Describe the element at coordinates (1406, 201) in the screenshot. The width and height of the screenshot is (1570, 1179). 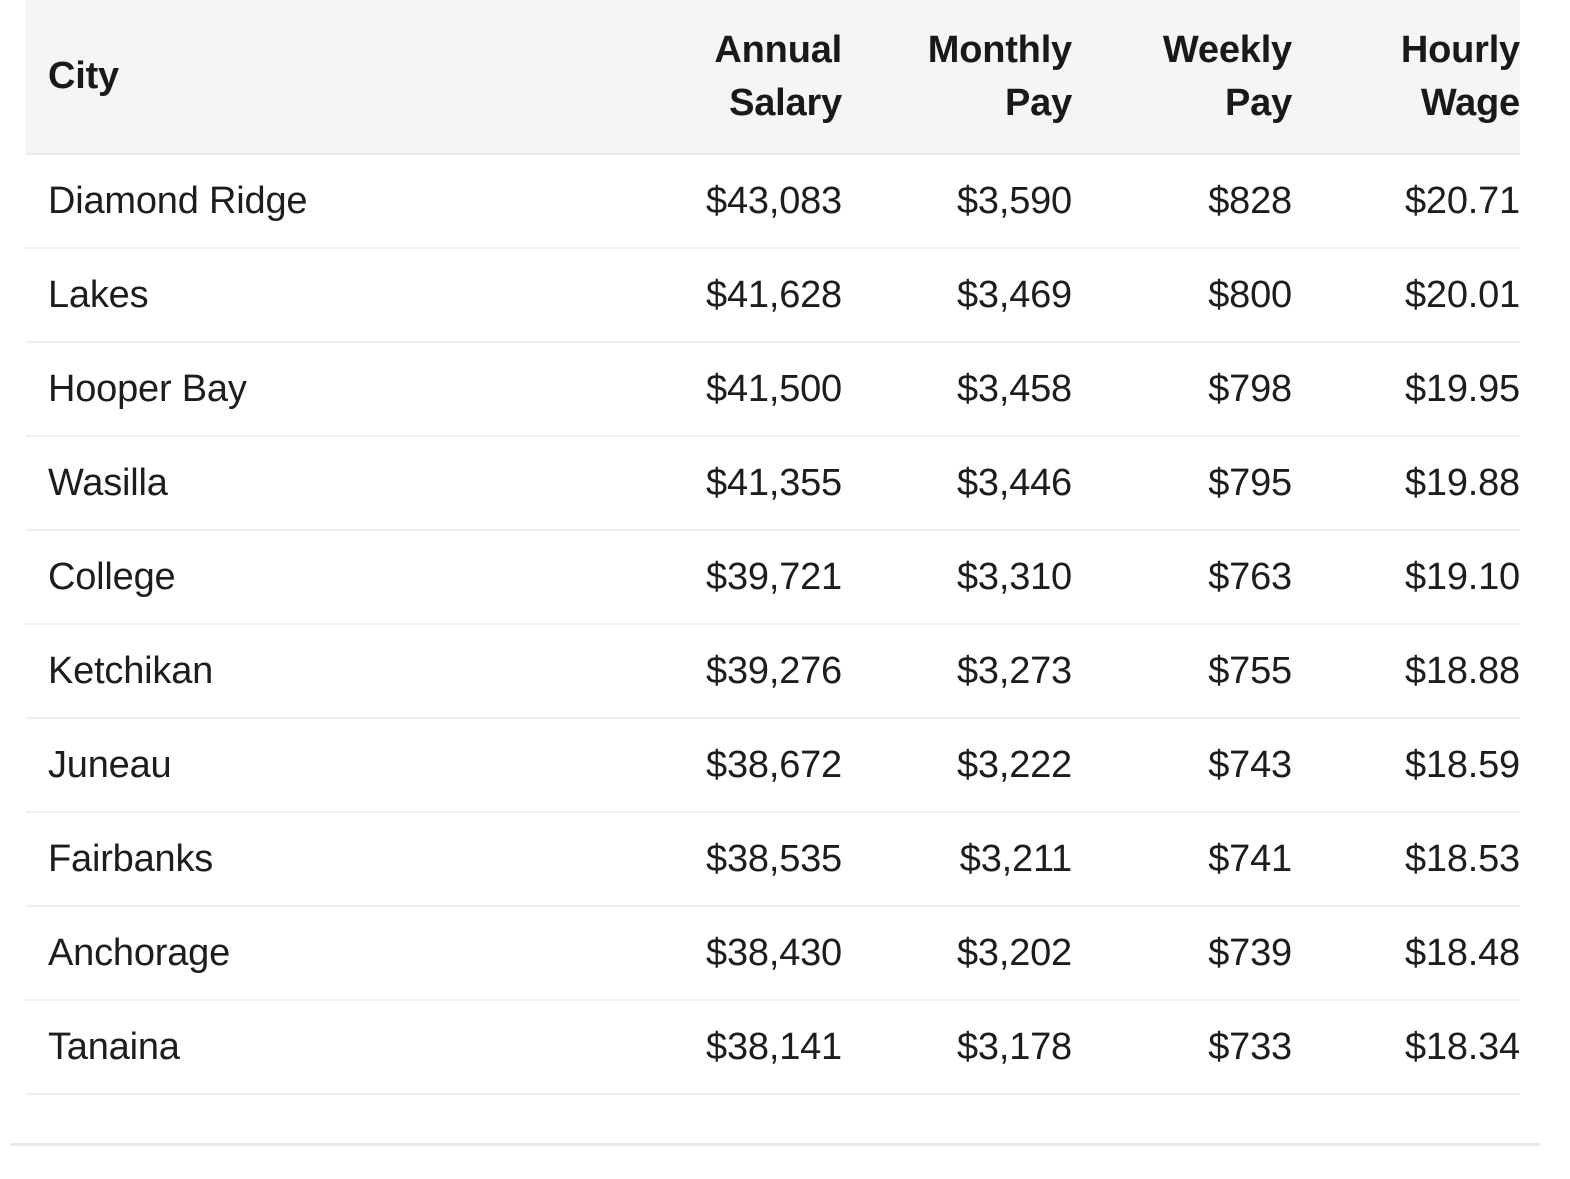
I see `table-cell-hourly-wage: $20.71` at that location.